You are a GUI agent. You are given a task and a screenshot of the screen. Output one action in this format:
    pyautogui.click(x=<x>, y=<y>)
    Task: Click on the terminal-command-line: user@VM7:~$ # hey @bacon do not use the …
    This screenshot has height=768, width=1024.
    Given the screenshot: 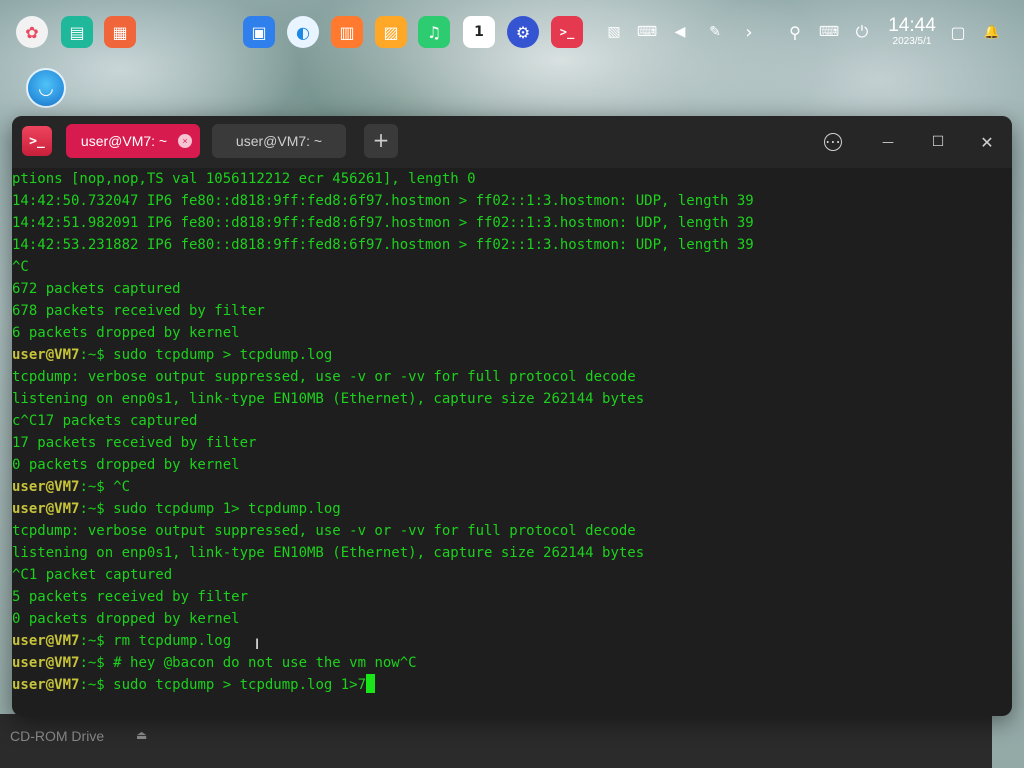 What is the action you would take?
    pyautogui.click(x=512, y=663)
    